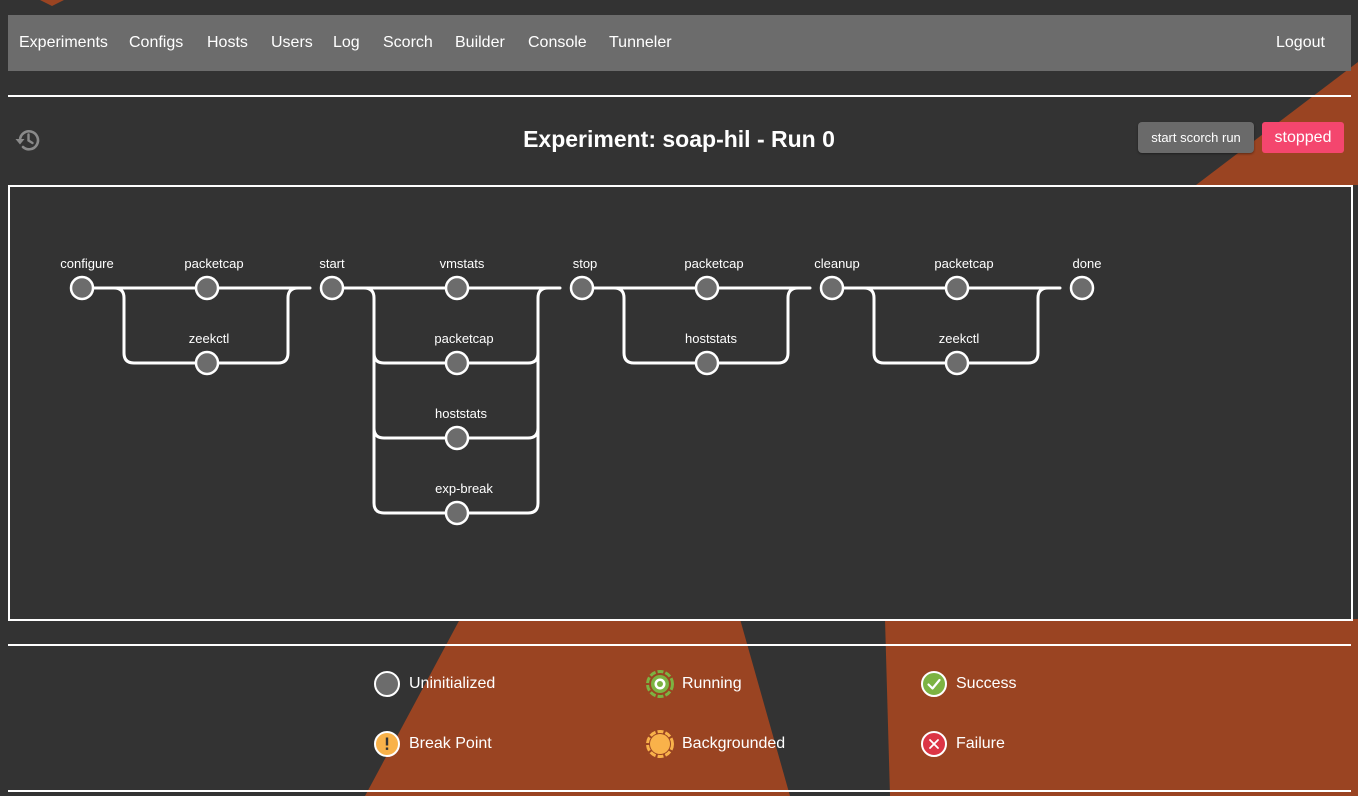 This screenshot has height=796, width=1358. What do you see at coordinates (387, 744) in the screenshot?
I see `breakpoint-icon` at bounding box center [387, 744].